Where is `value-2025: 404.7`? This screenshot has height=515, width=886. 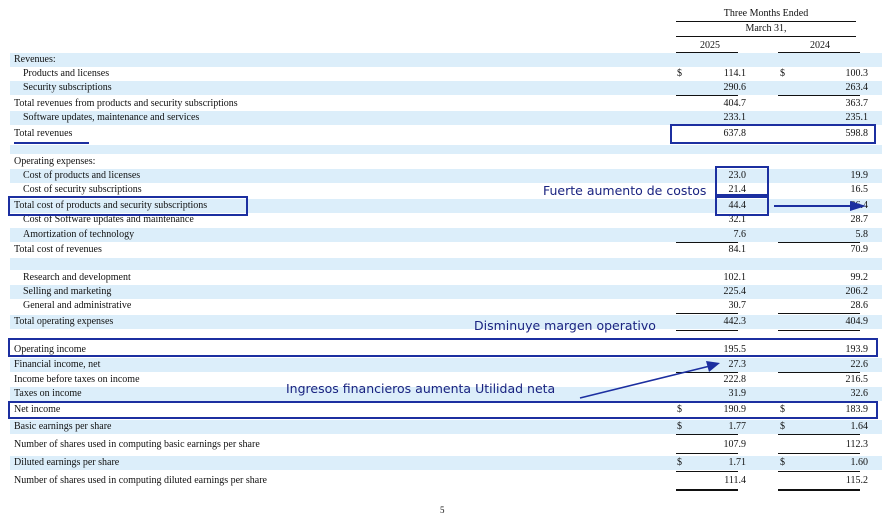 value-2025: 404.7 is located at coordinates (735, 103).